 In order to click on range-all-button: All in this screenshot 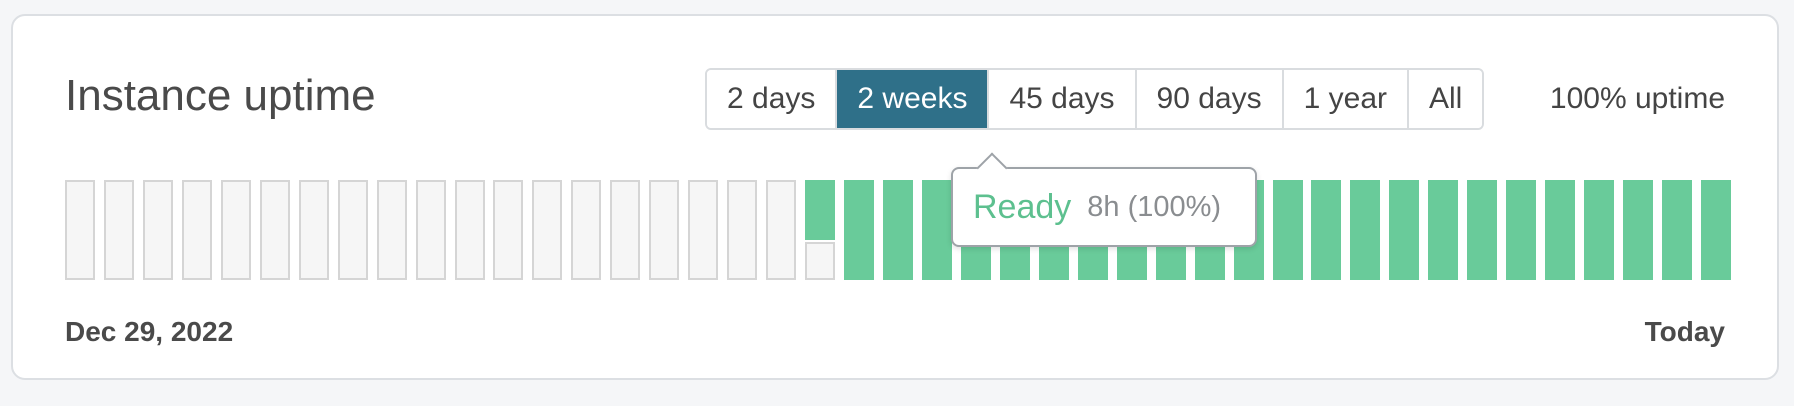, I will do `click(1446, 99)`.